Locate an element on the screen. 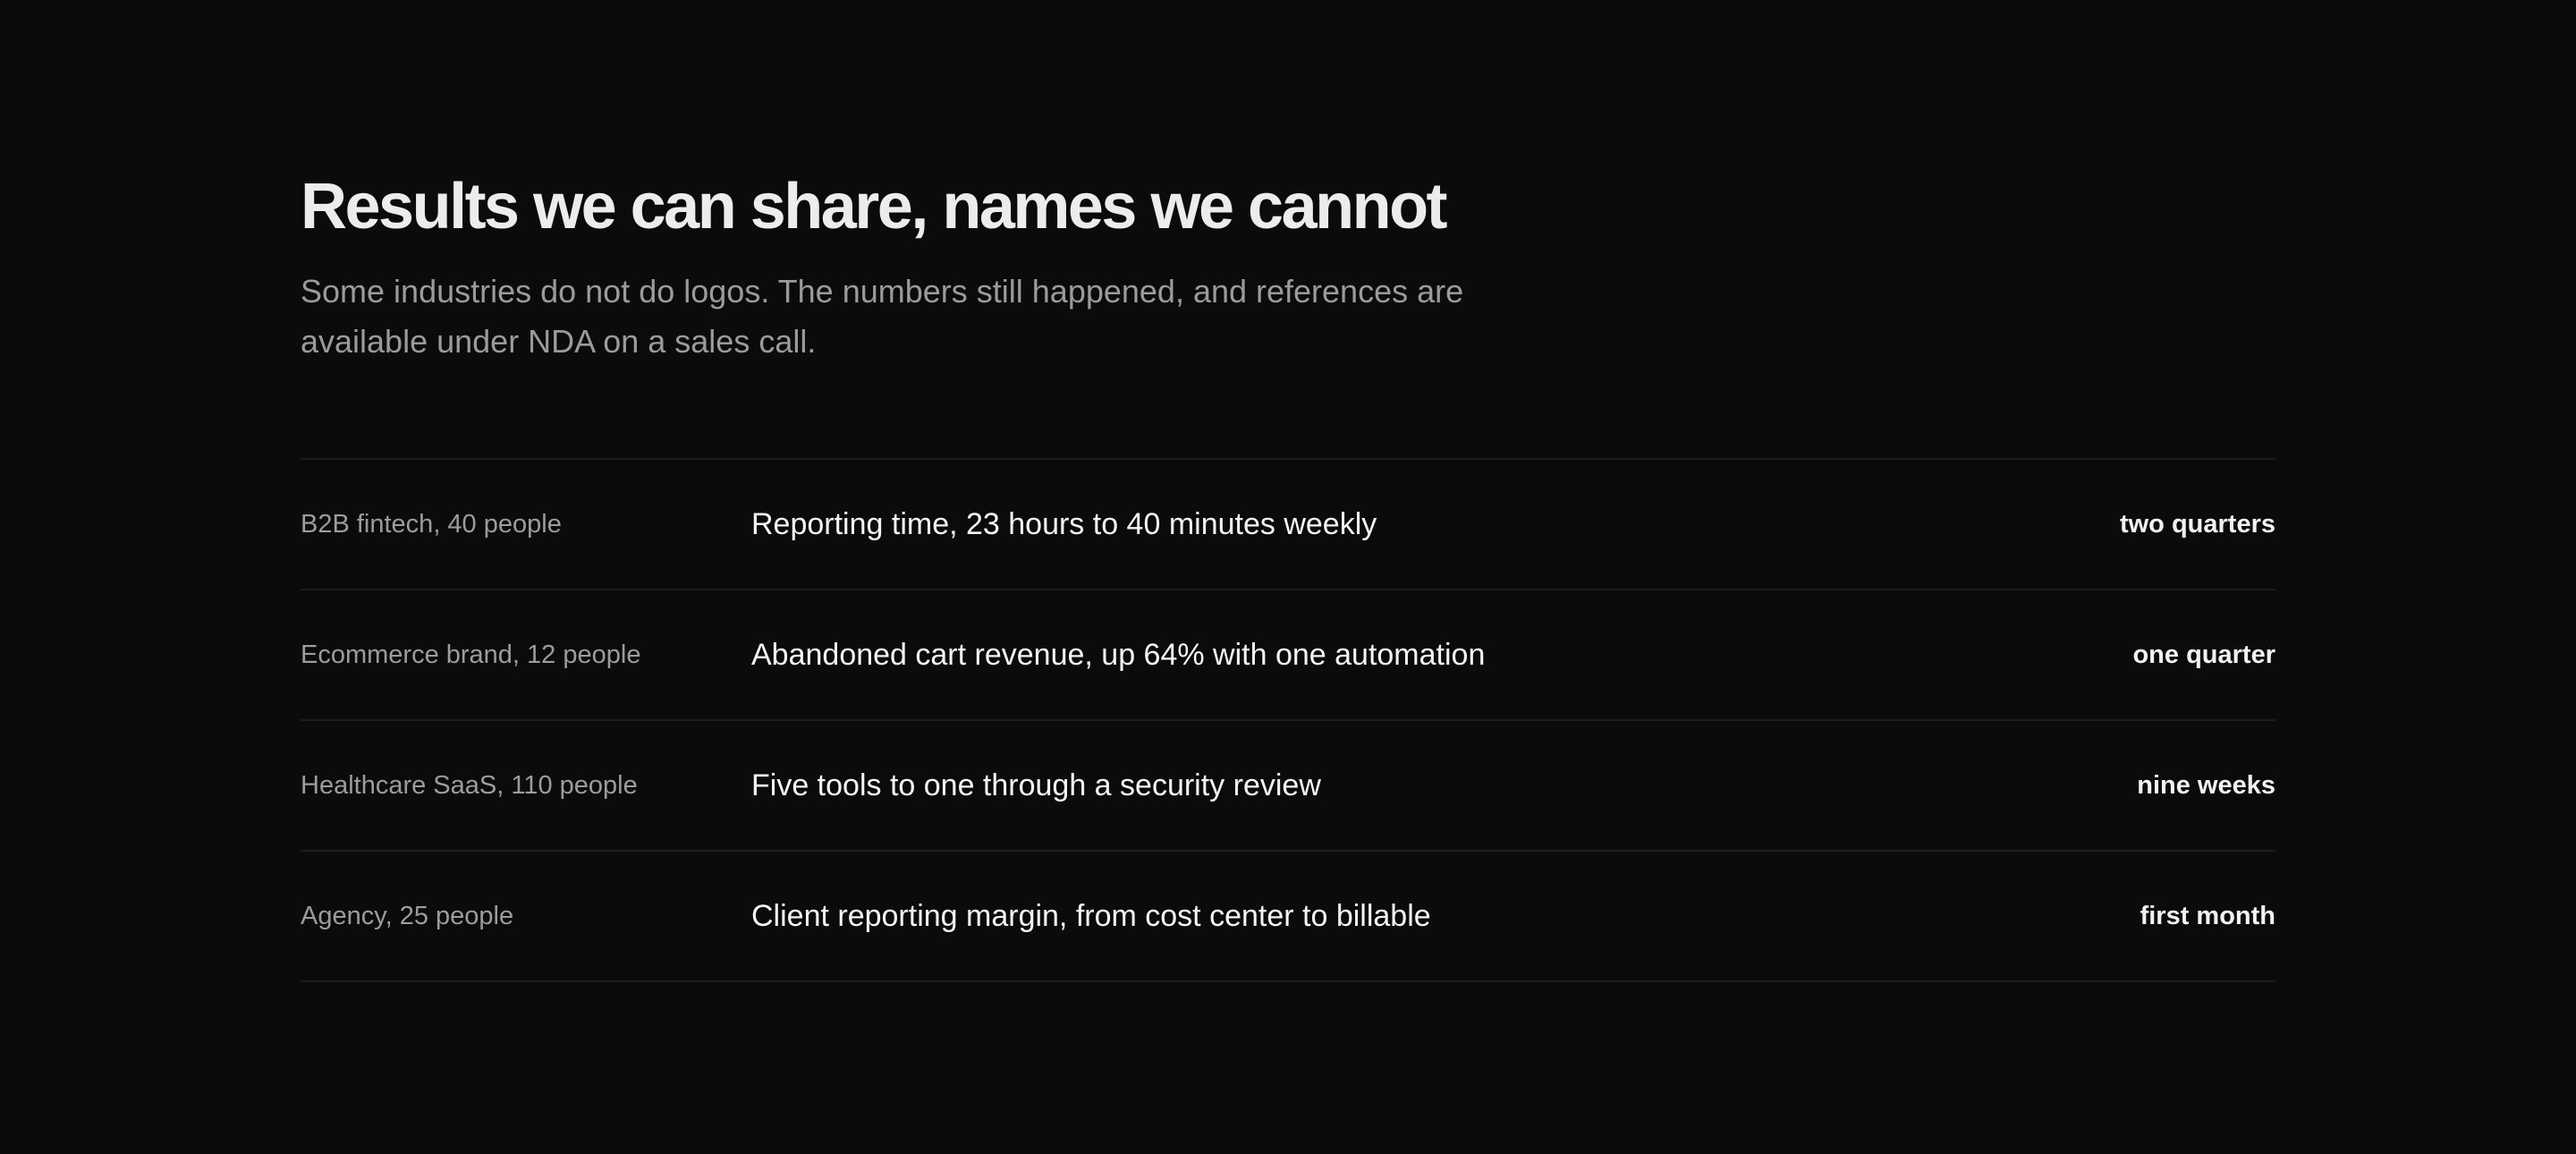 This screenshot has width=2576, height=1154. result-company: Ecommerce brand, 12 people is located at coordinates (471, 654).